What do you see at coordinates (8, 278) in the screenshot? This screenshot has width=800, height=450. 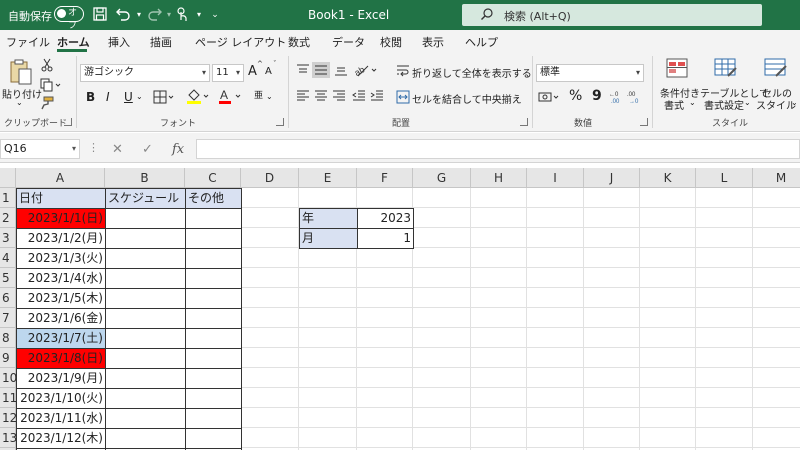 I see `row-header-5: 5` at bounding box center [8, 278].